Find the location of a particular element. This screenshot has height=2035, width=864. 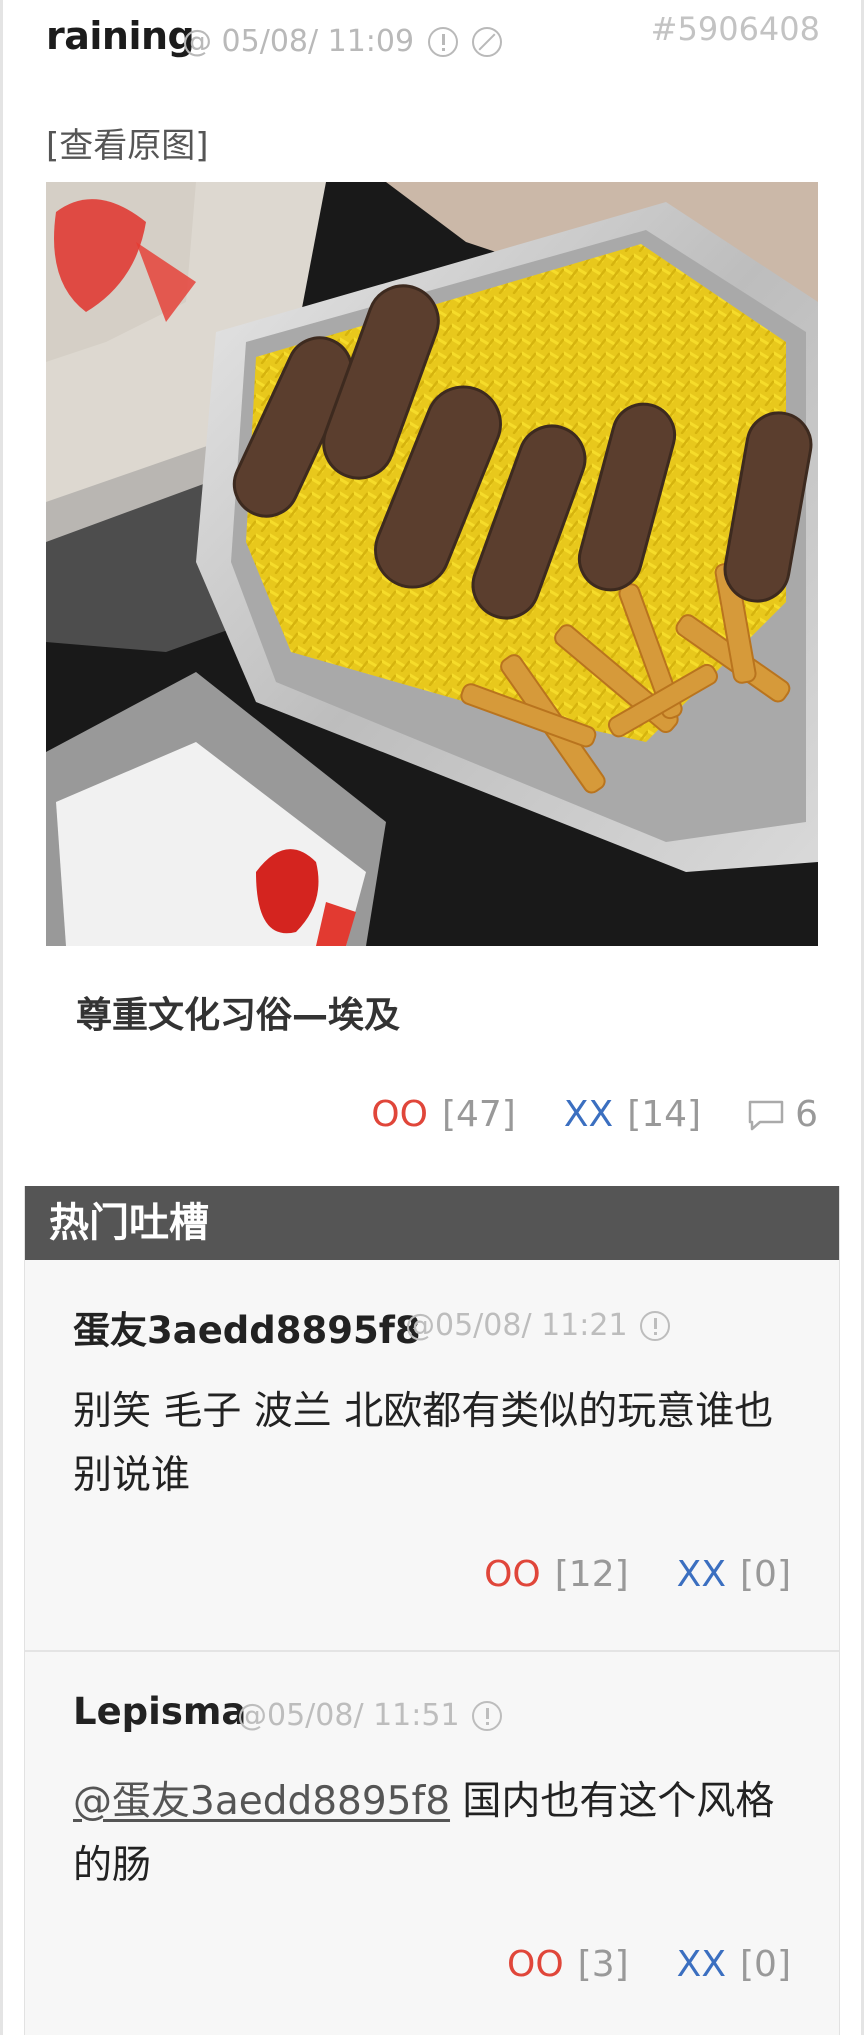

comment-author: Lepisma is located at coordinates (159, 1711).